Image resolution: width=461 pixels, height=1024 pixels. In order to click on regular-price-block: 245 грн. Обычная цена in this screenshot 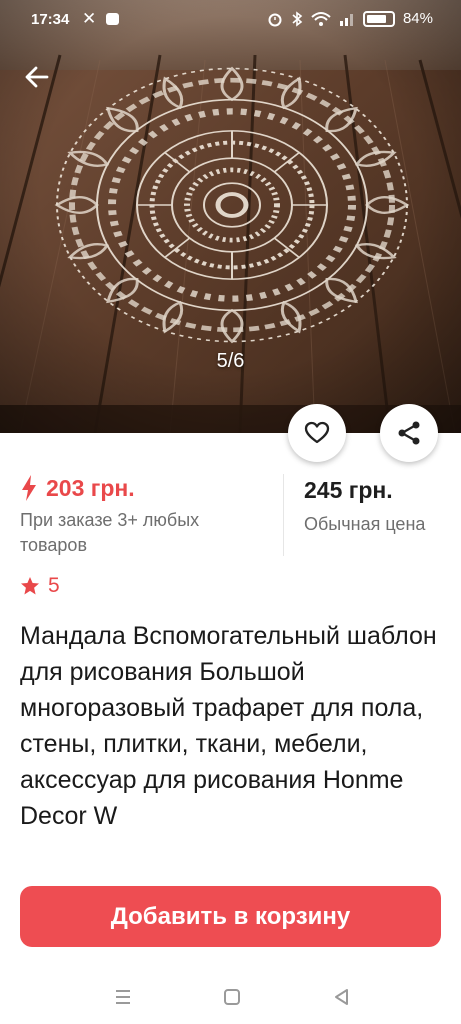, I will do `click(379, 505)`.